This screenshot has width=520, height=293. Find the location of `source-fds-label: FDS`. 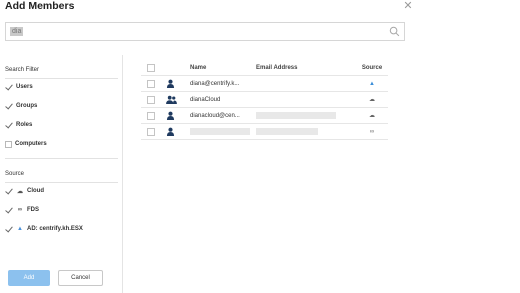

source-fds-label: FDS is located at coordinates (33, 210).